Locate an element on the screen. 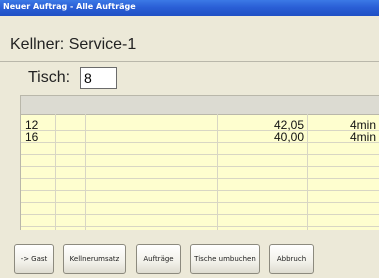  table-label: Tisch: is located at coordinates (49, 77).